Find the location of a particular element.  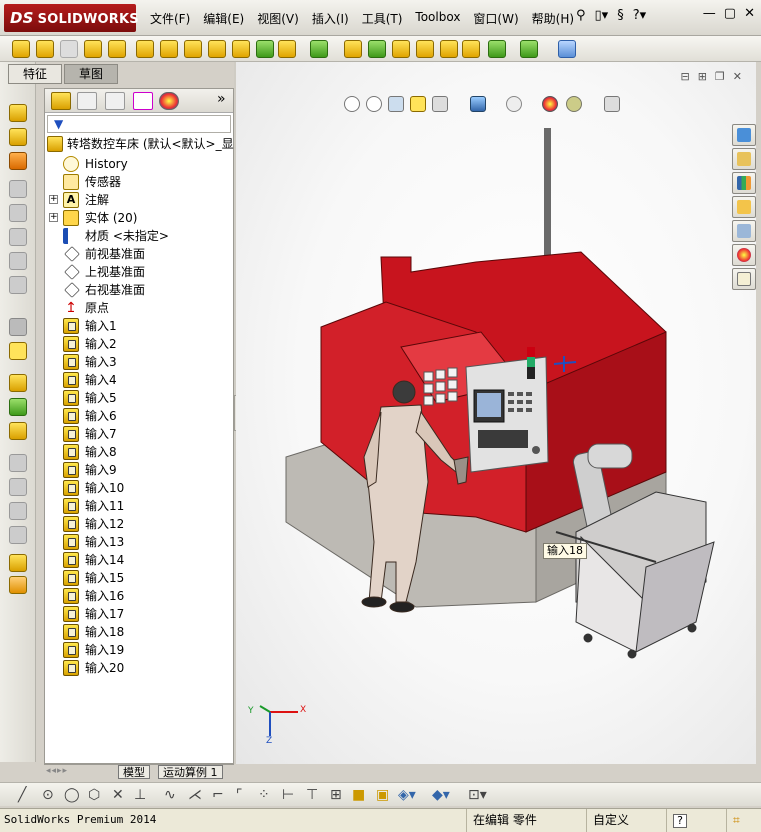

expand-panel-icon: » is located at coordinates (221, 99).